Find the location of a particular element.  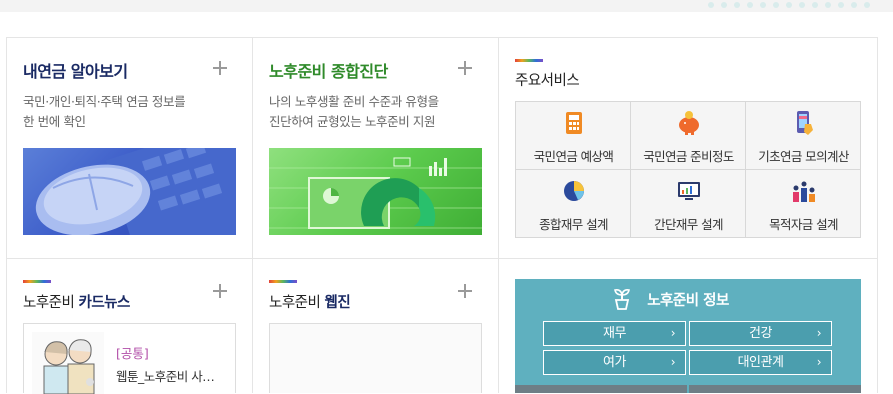

cardnews-title: 노후준비 카드뉴스 is located at coordinates (76, 301).